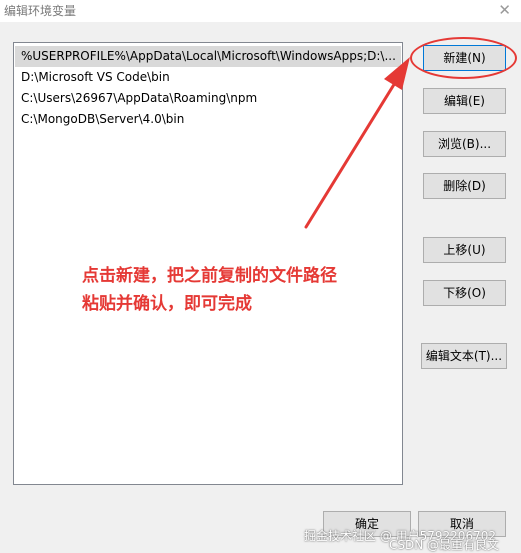 The width and height of the screenshot is (521, 553). What do you see at coordinates (167, 304) in the screenshot?
I see `annotation-line-2: 粘贴并确认，即可完成` at bounding box center [167, 304].